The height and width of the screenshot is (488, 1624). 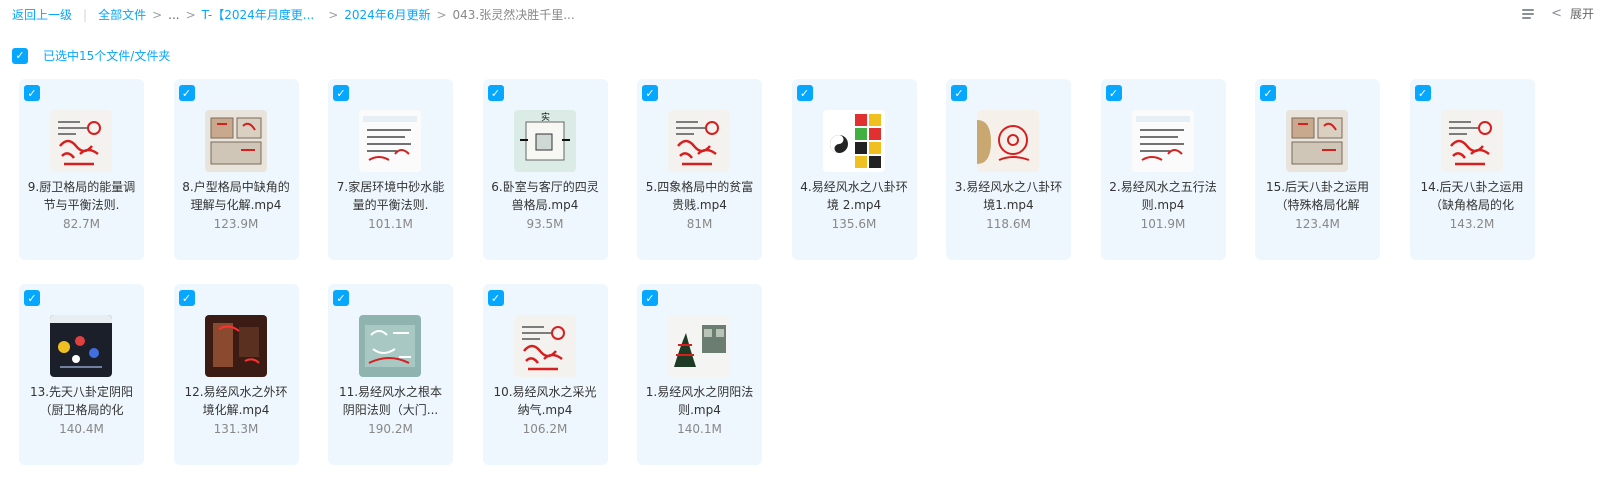 I want to click on file-card: ✓ 10.易经风水之采光纳气.mp4 106.2M, so click(x=545, y=374).